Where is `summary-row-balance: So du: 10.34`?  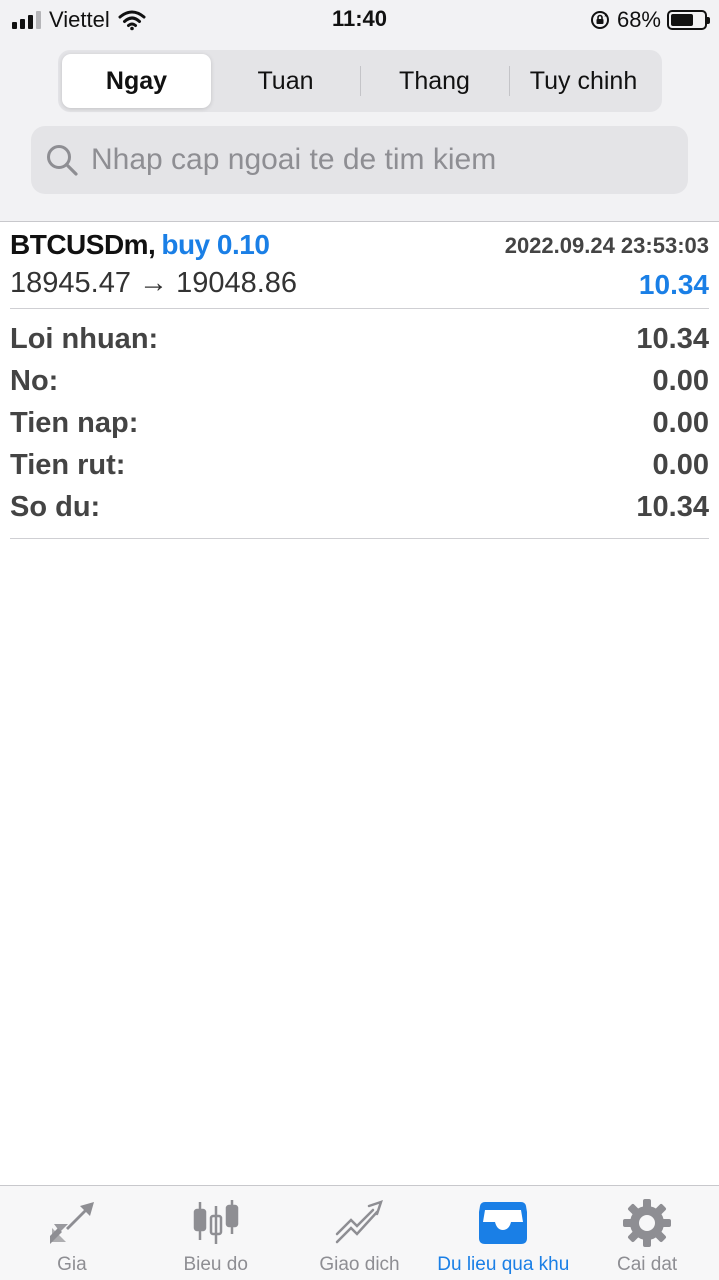 summary-row-balance: So du: 10.34 is located at coordinates (359, 507).